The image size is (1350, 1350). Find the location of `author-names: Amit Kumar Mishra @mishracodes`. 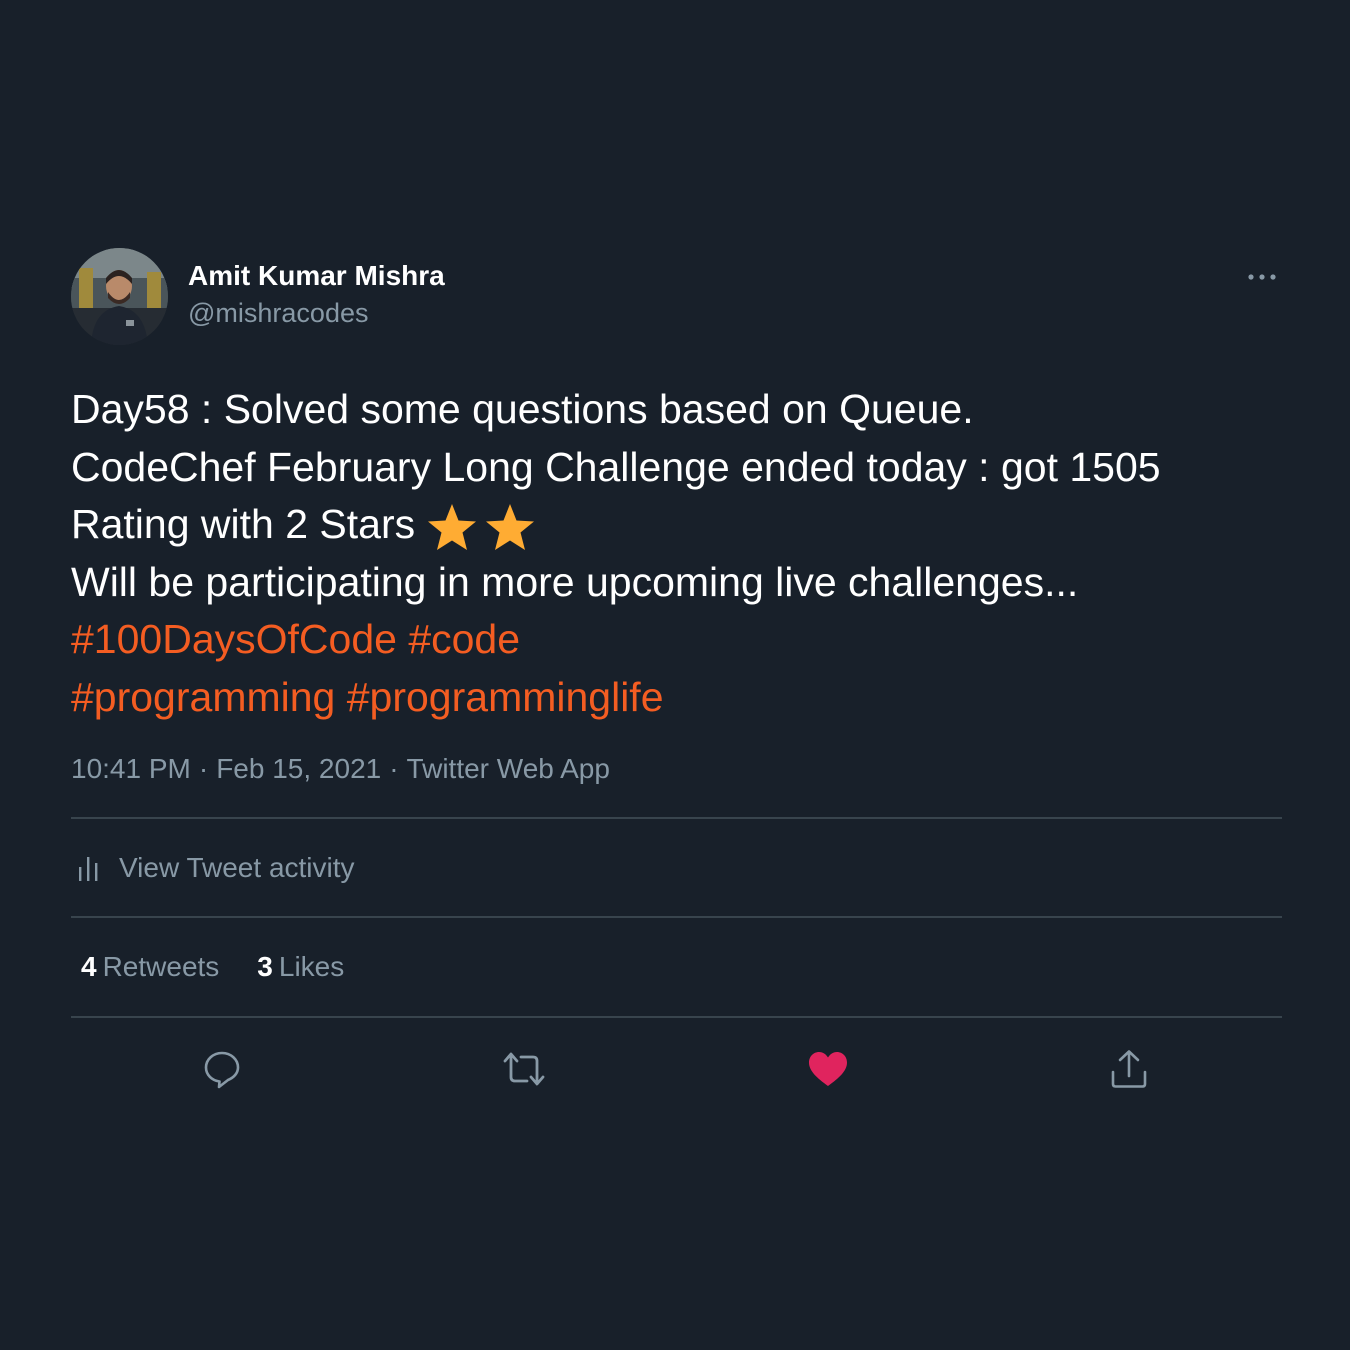

author-names: Amit Kumar Mishra @mishracodes is located at coordinates (316, 294).